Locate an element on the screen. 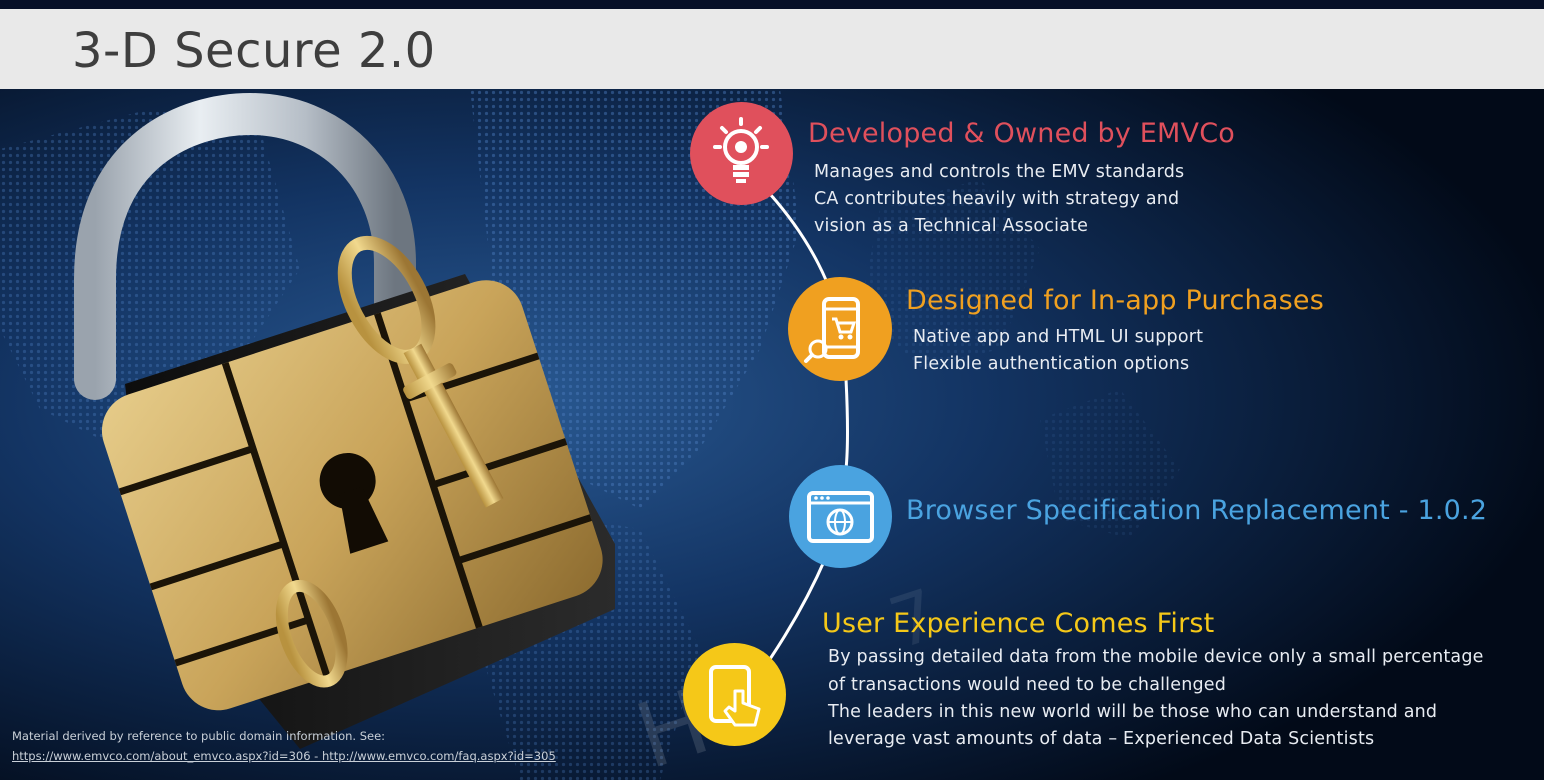 This screenshot has height=780, width=1544. phone-cart-icon is located at coordinates (832, 330).